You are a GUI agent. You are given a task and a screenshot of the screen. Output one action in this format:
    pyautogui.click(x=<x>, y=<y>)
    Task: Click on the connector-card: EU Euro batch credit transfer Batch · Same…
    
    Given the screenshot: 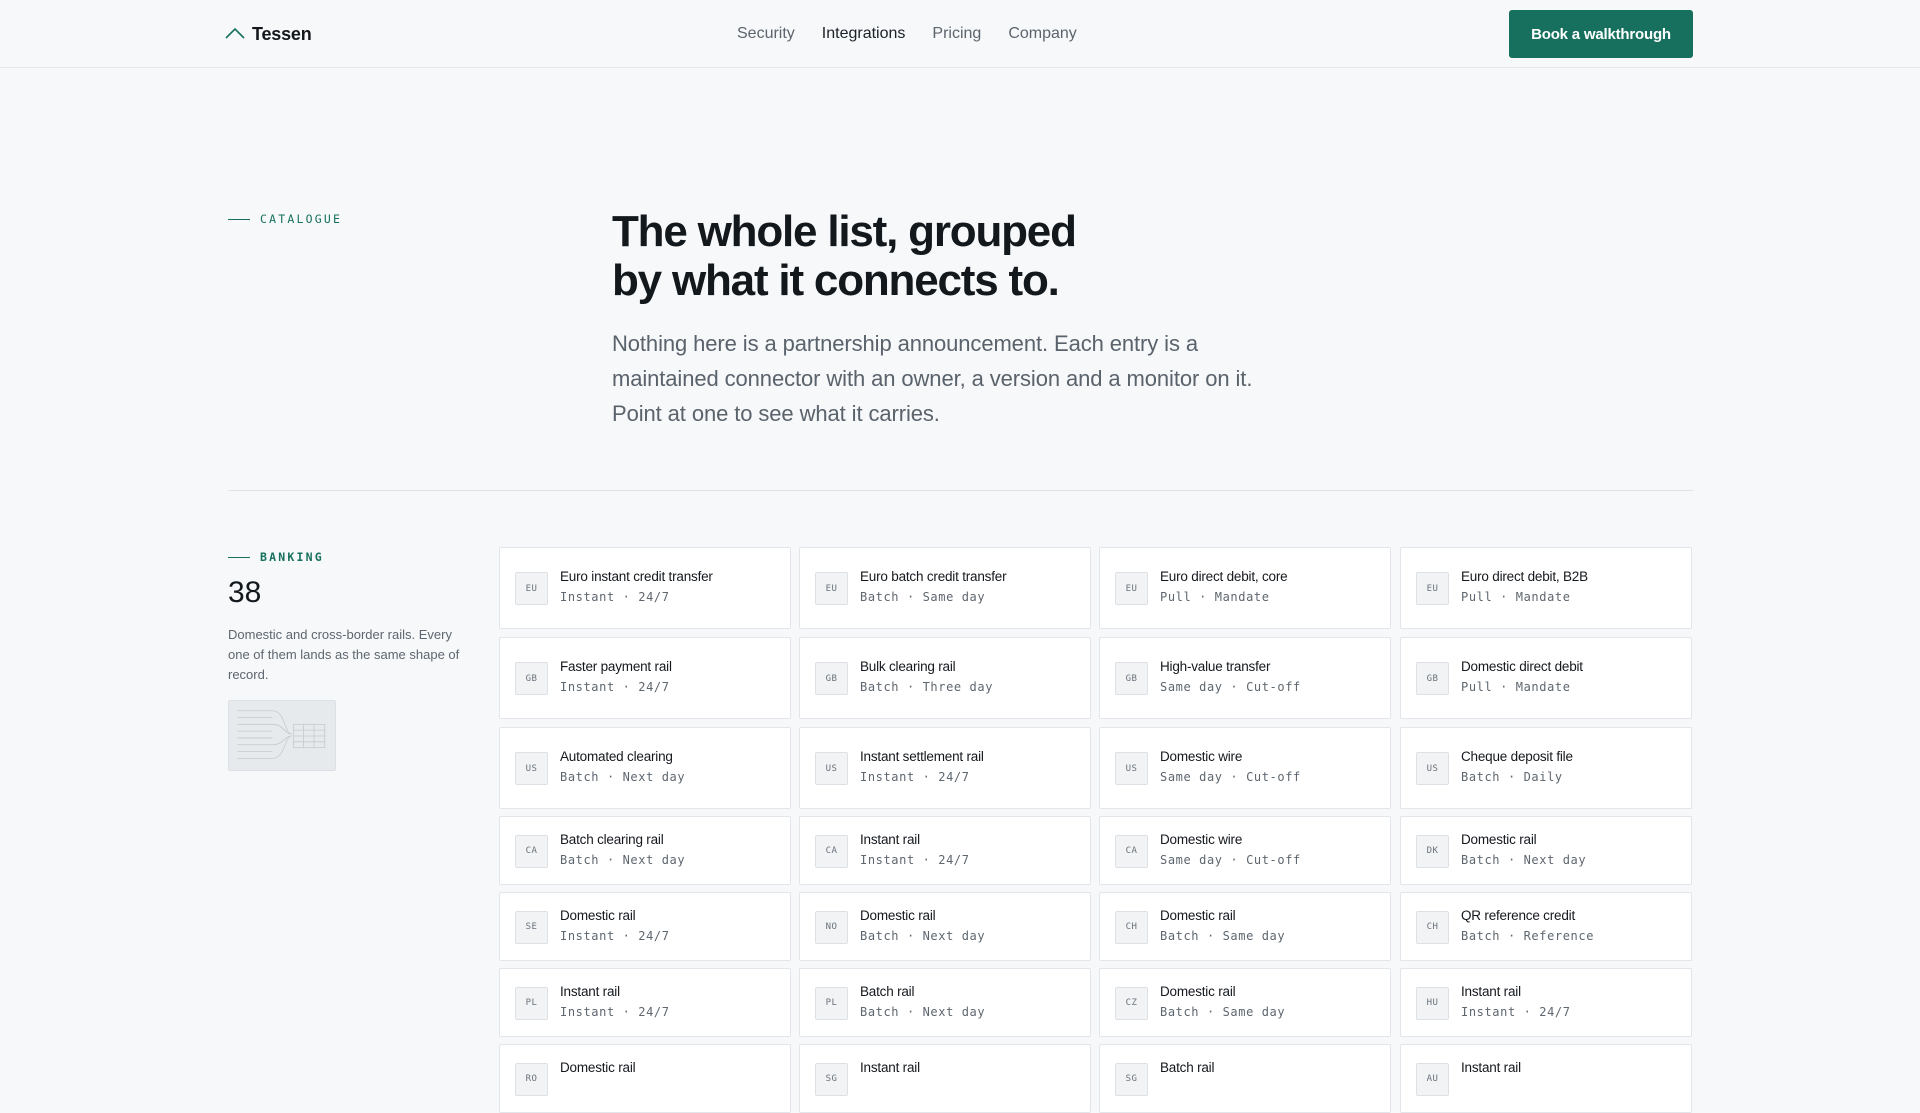 What is the action you would take?
    pyautogui.click(x=945, y=588)
    